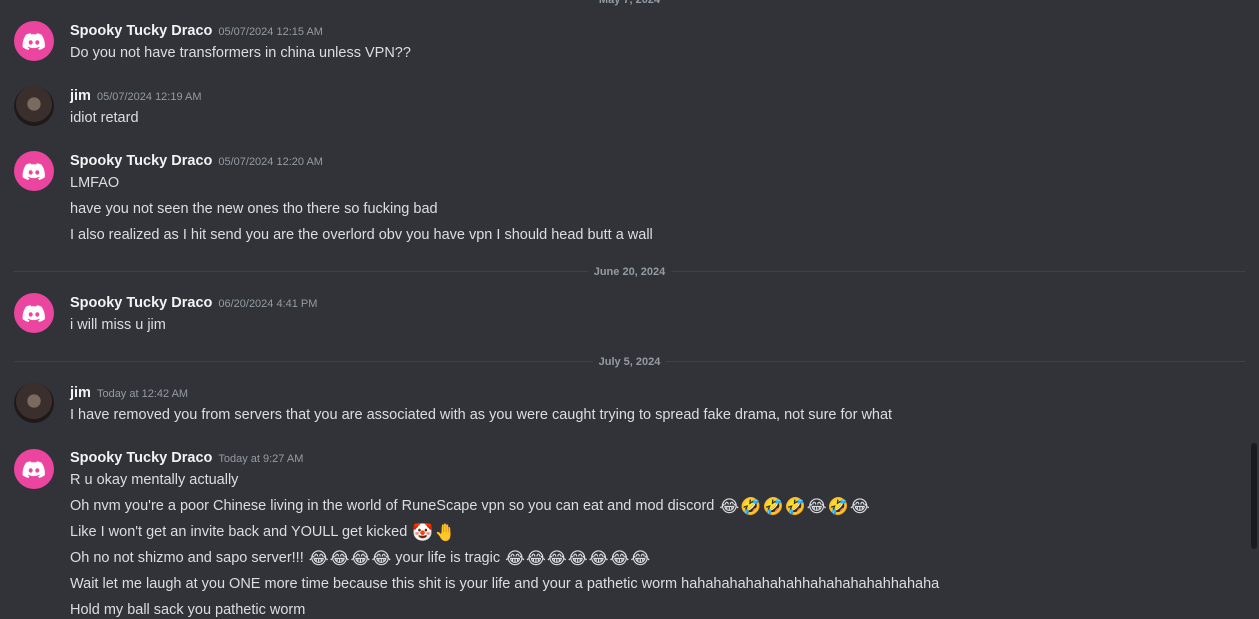  Describe the element at coordinates (104, 118) in the screenshot. I see `message-content: idiot retard` at that location.